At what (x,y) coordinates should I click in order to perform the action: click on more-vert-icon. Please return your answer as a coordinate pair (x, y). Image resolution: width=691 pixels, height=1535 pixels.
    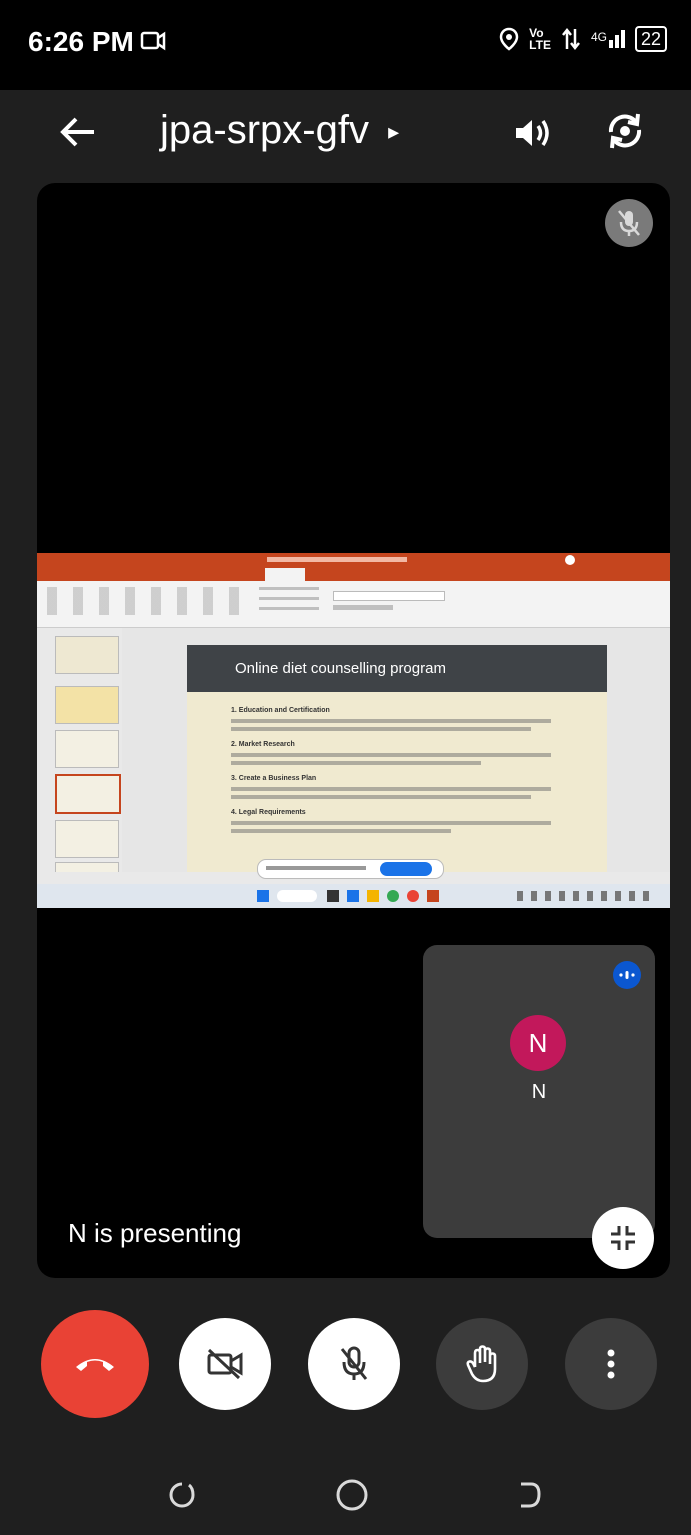
    Looking at the image, I should click on (611, 1364).